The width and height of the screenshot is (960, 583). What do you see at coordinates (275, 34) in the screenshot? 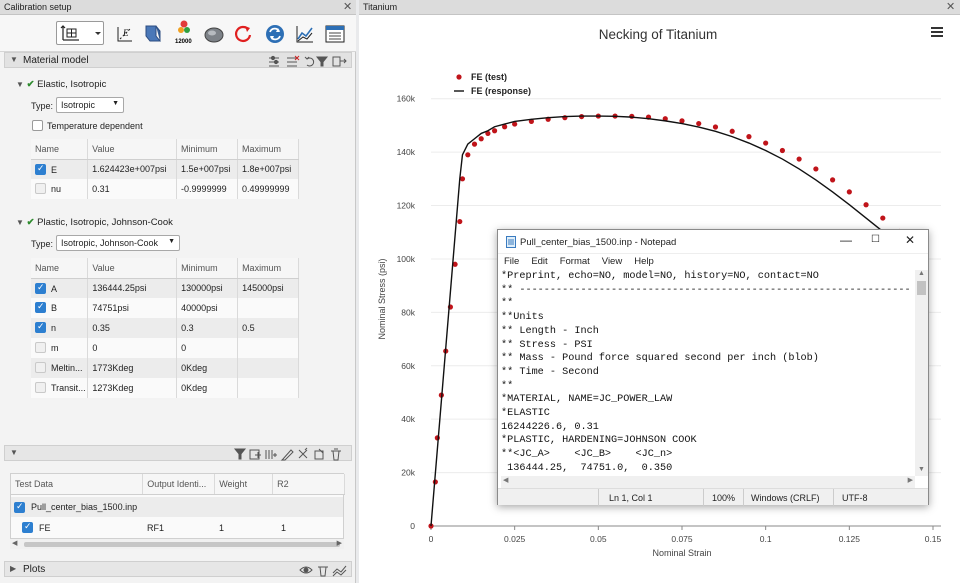
I see `sync-icon` at bounding box center [275, 34].